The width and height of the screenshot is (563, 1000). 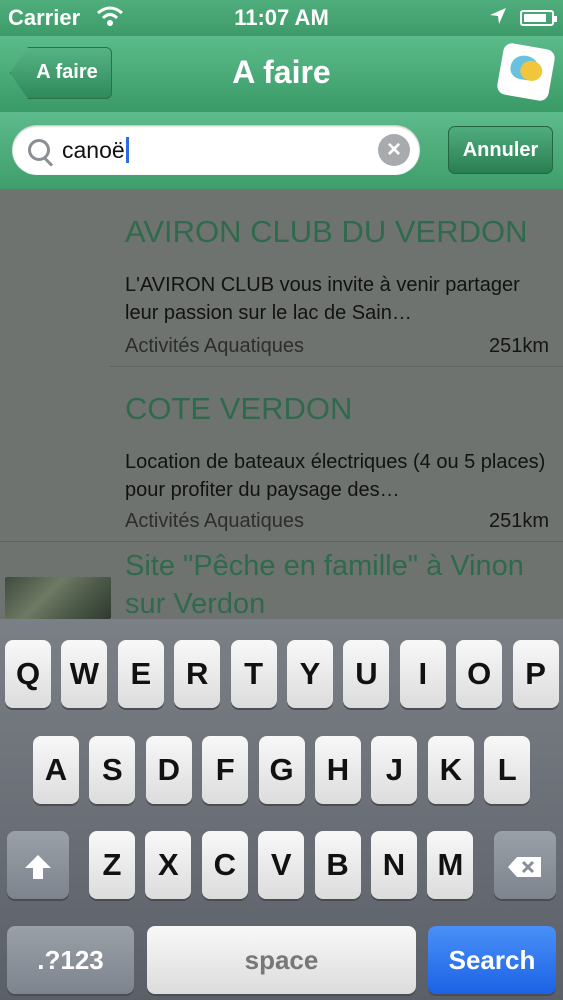 What do you see at coordinates (281, 865) in the screenshot?
I see `key-v: V` at bounding box center [281, 865].